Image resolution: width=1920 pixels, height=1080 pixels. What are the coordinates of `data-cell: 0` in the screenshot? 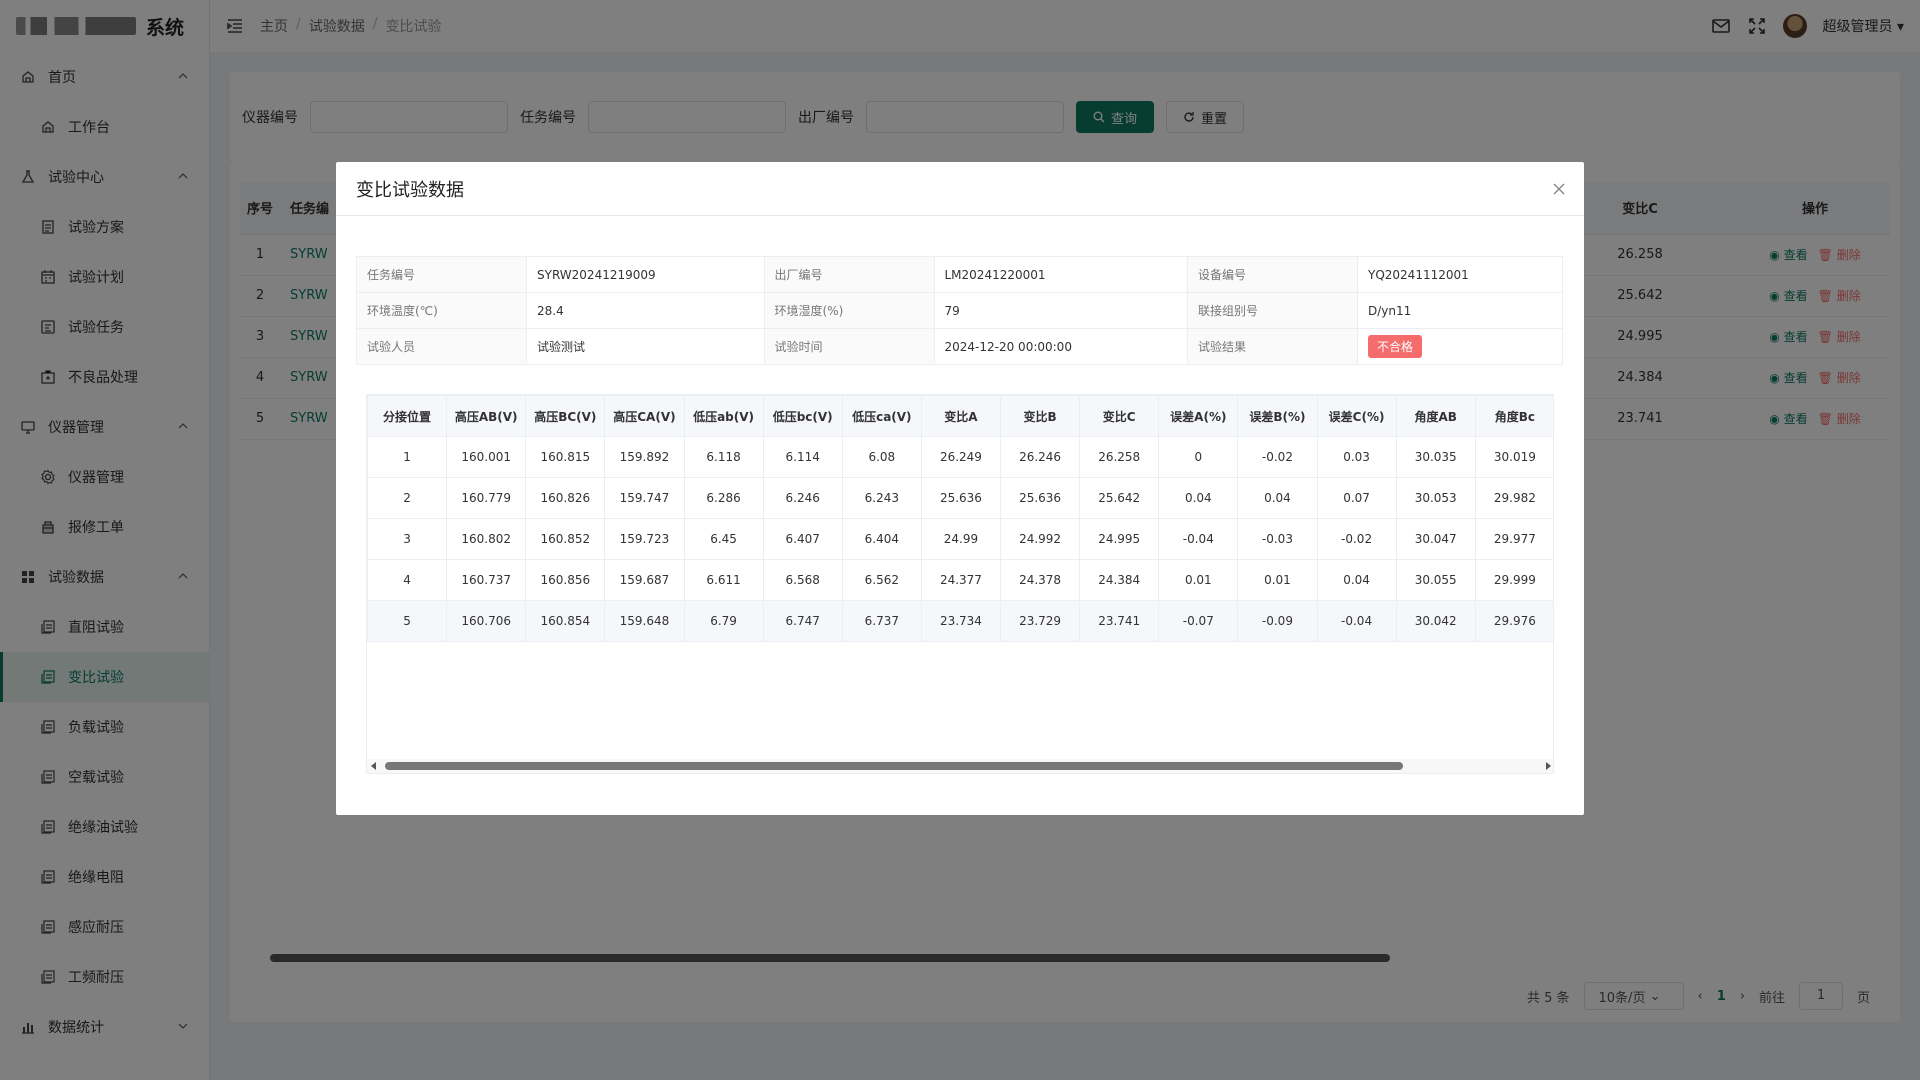 It's located at (1198, 457).